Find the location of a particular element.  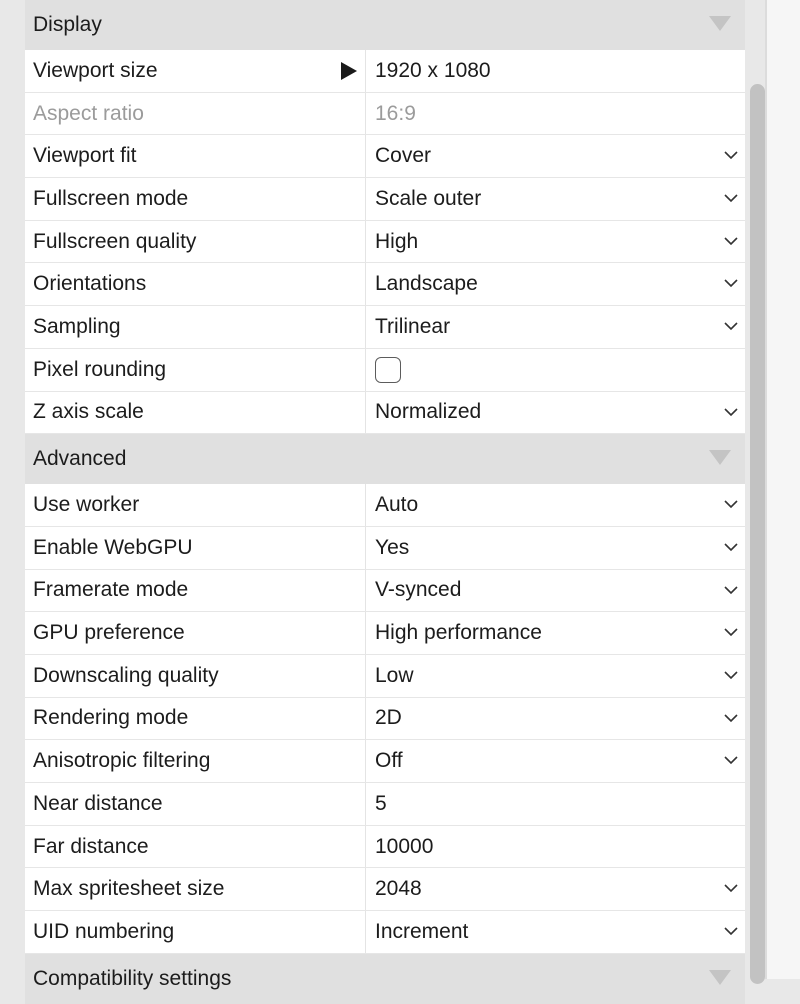

prop-label: UID numbering is located at coordinates (195, 932).